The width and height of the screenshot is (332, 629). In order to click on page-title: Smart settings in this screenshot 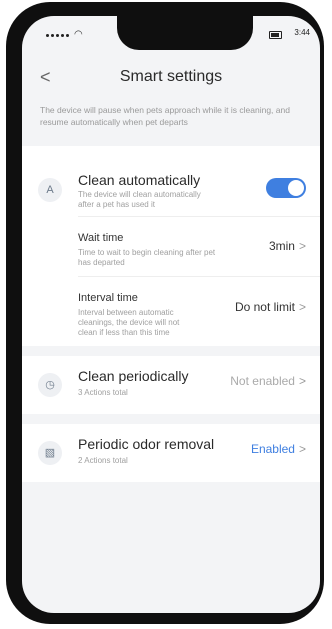, I will do `click(171, 76)`.